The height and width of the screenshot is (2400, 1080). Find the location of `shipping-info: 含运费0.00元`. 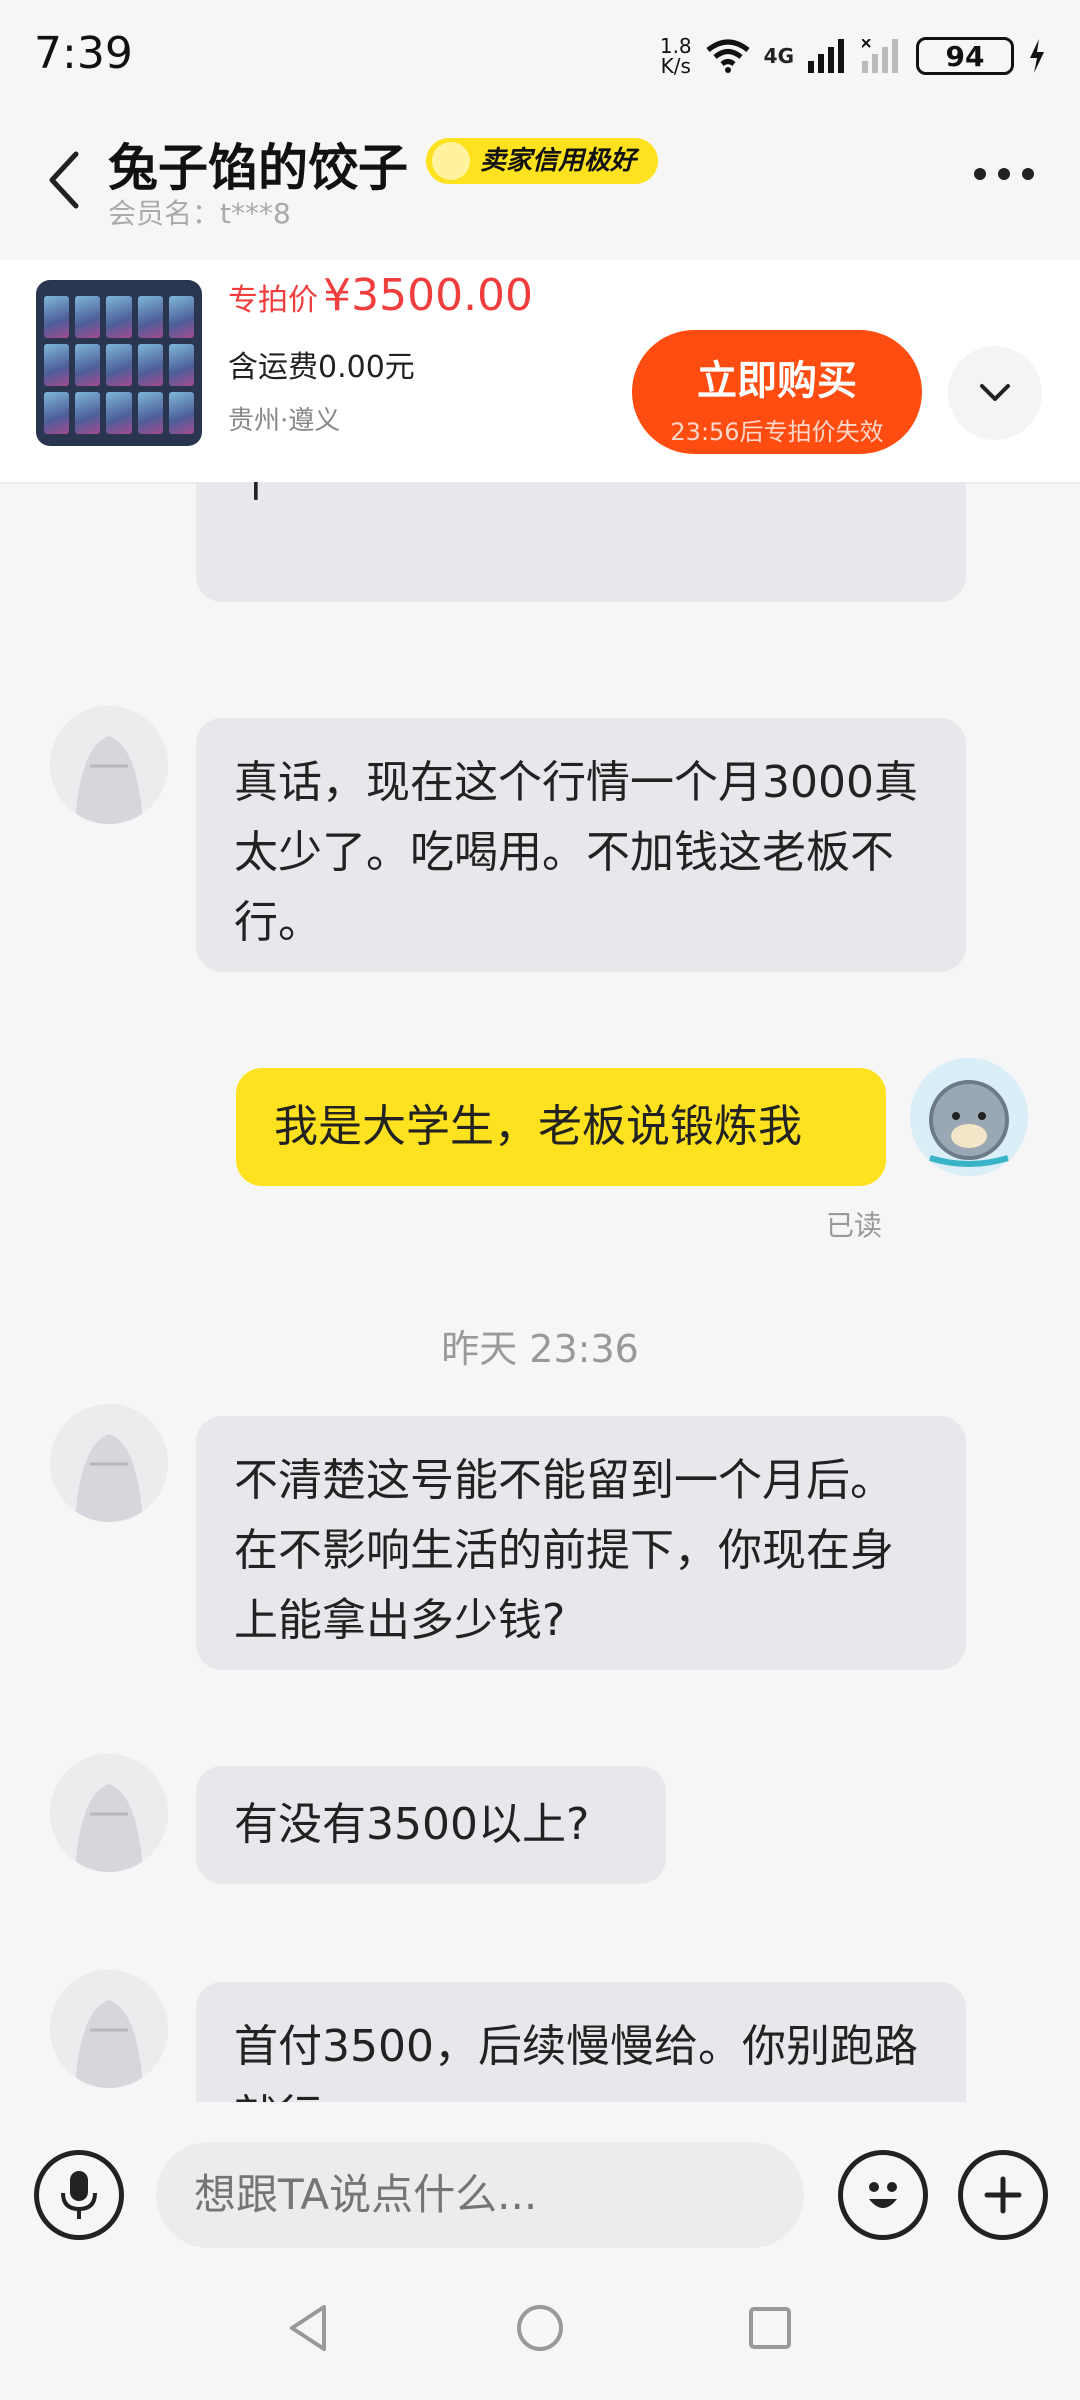

shipping-info: 含运费0.00元 is located at coordinates (321, 367).